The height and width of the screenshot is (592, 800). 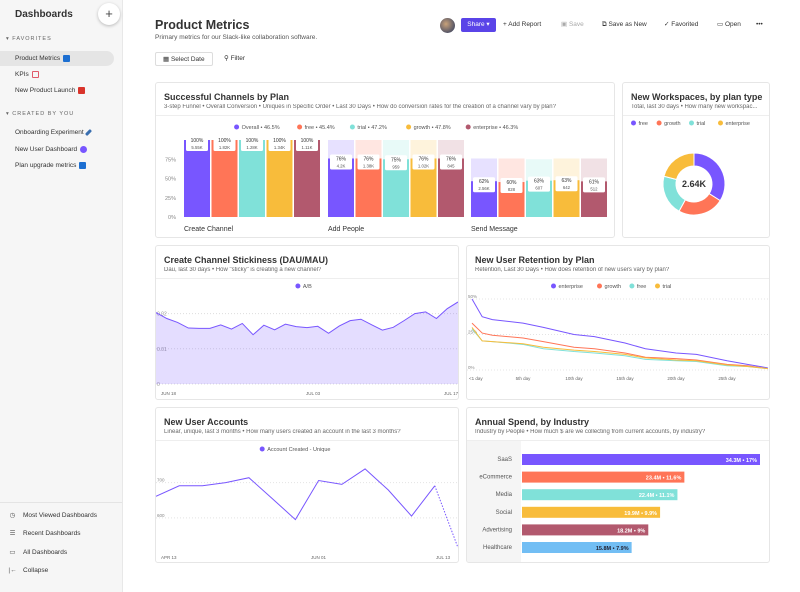 What do you see at coordinates (495, 128) in the screenshot?
I see `legend-label: enterprise • 46.3%` at bounding box center [495, 128].